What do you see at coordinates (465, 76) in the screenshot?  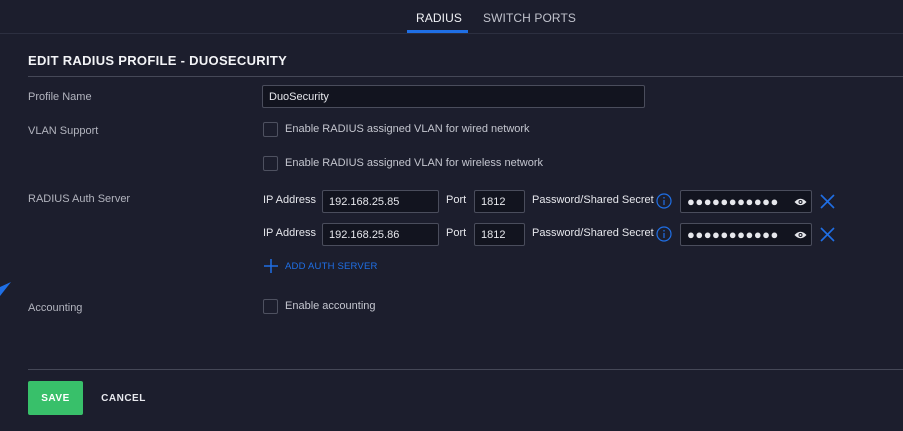 I see `title-divider` at bounding box center [465, 76].